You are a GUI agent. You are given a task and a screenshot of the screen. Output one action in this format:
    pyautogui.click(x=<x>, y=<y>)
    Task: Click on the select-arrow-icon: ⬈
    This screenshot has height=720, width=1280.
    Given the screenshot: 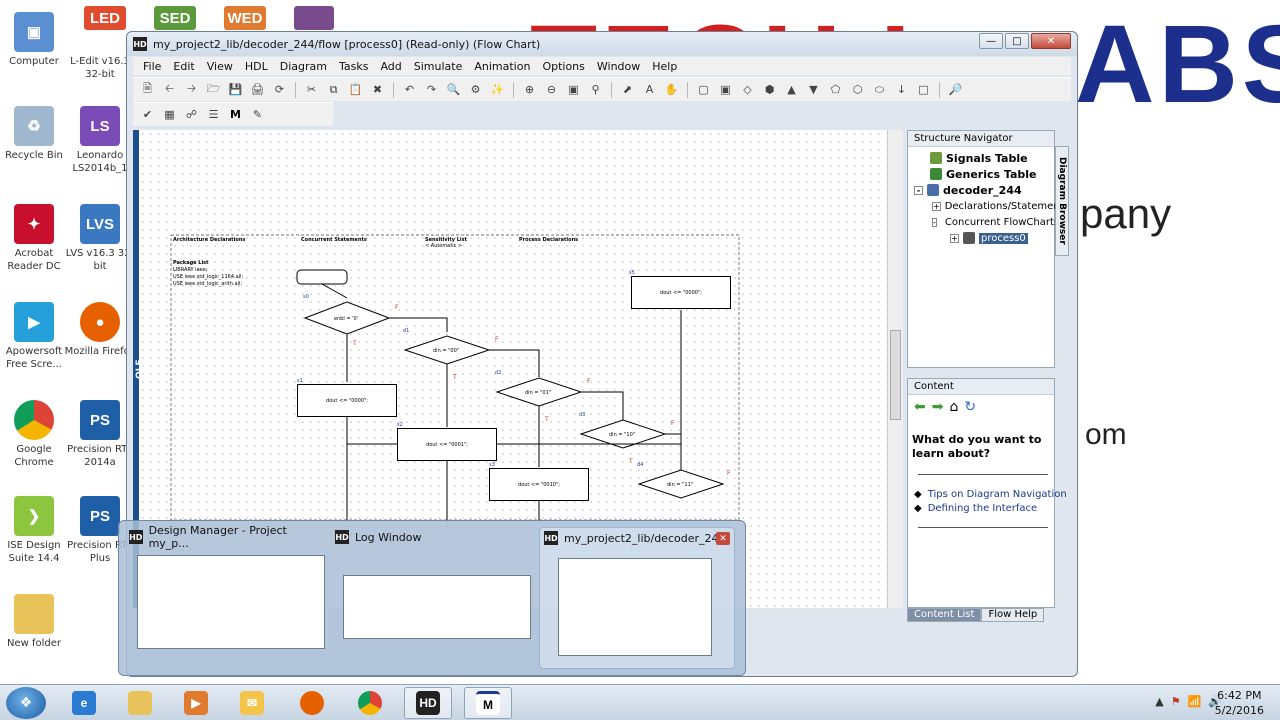 What is the action you would take?
    pyautogui.click(x=627, y=89)
    